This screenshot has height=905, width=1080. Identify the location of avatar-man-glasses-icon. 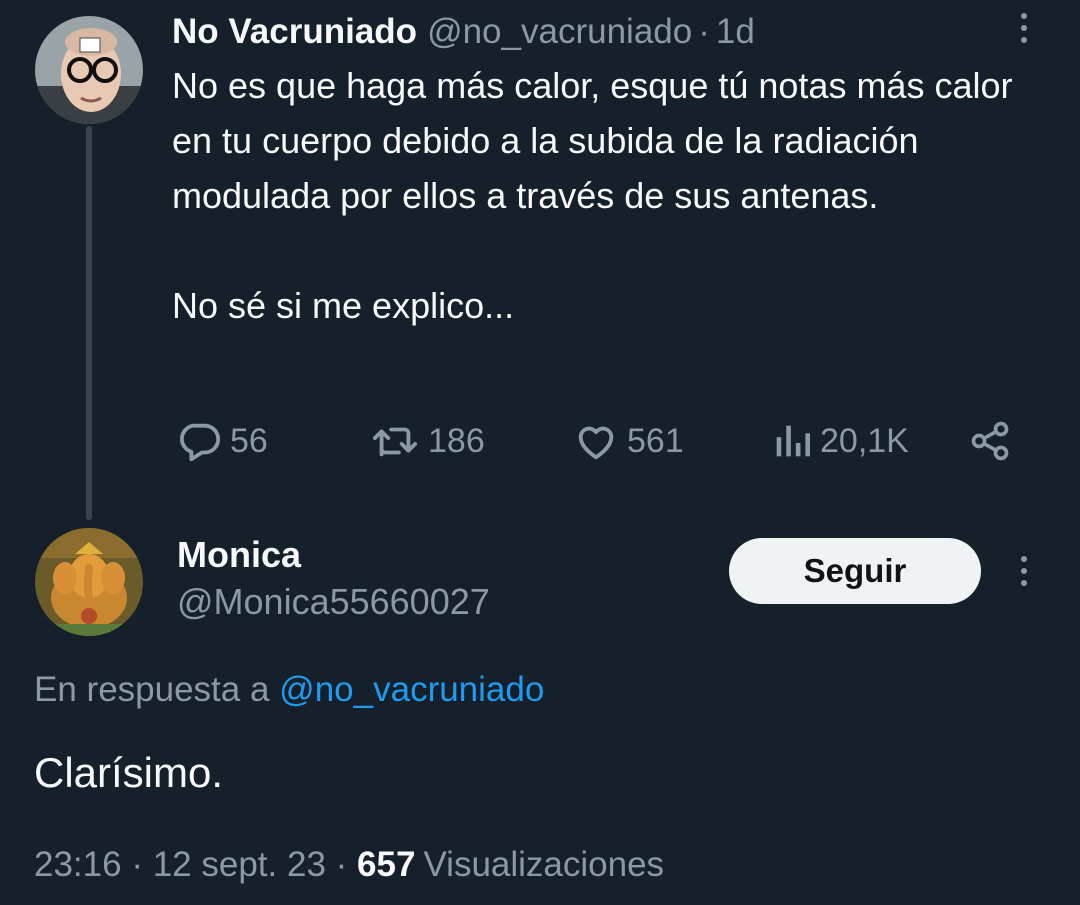
(89, 70).